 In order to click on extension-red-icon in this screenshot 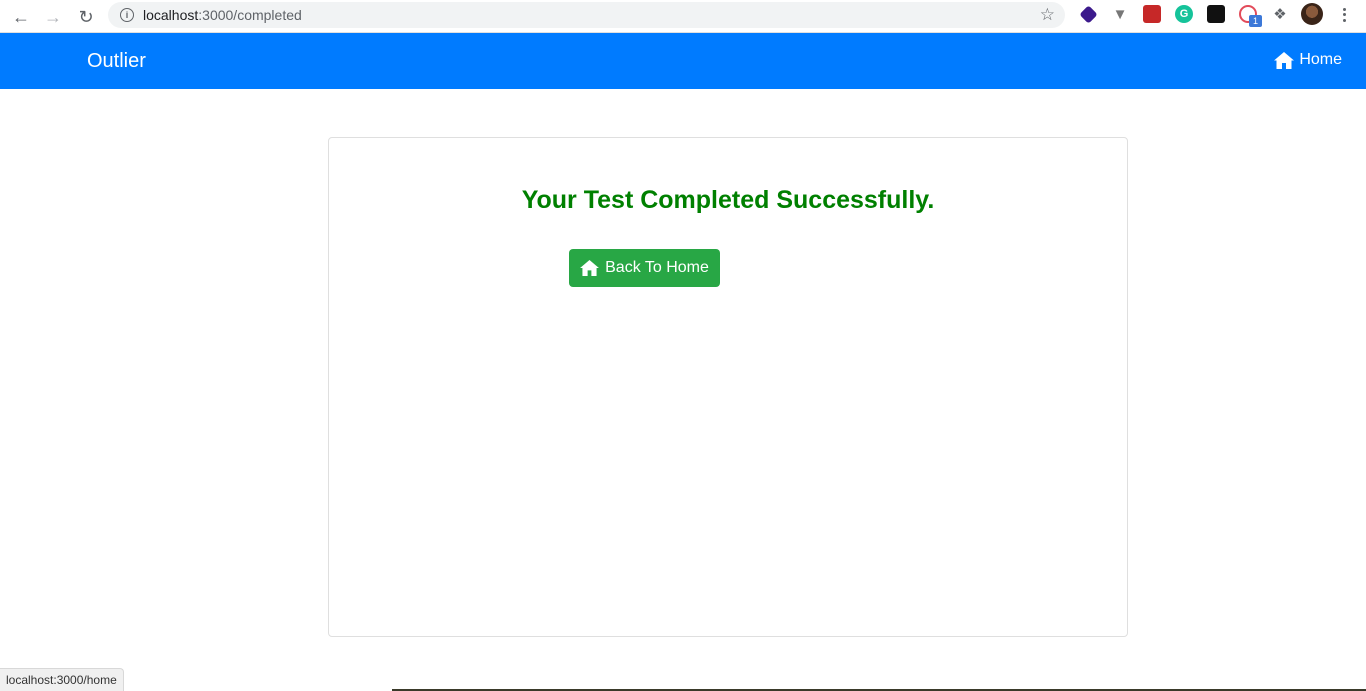, I will do `click(1152, 14)`.